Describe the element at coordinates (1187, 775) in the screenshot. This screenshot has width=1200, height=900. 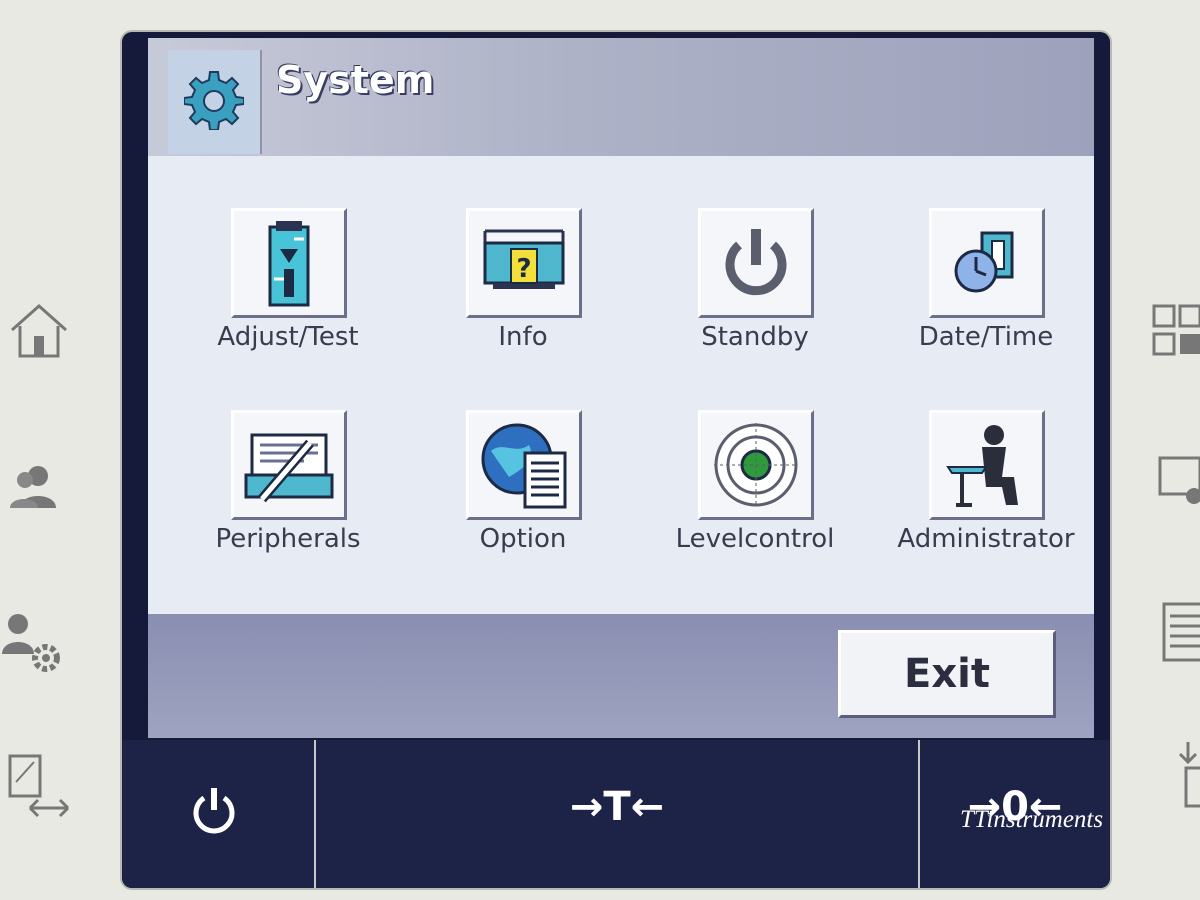
I see `document-download-icon` at that location.